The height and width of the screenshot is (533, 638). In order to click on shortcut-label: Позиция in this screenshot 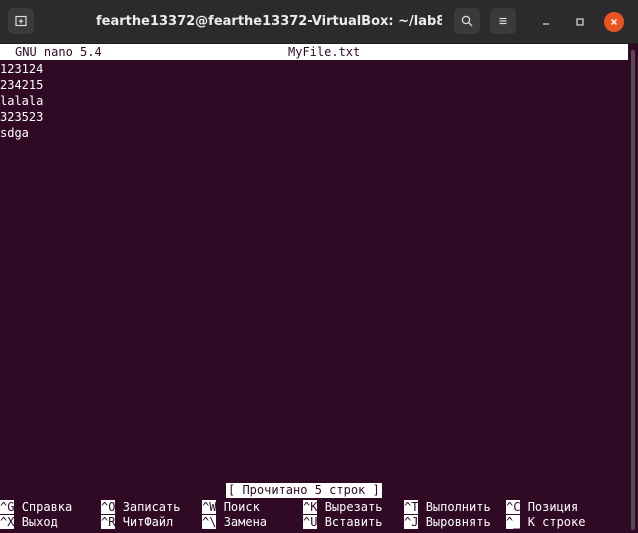, I will do `click(553, 507)`.